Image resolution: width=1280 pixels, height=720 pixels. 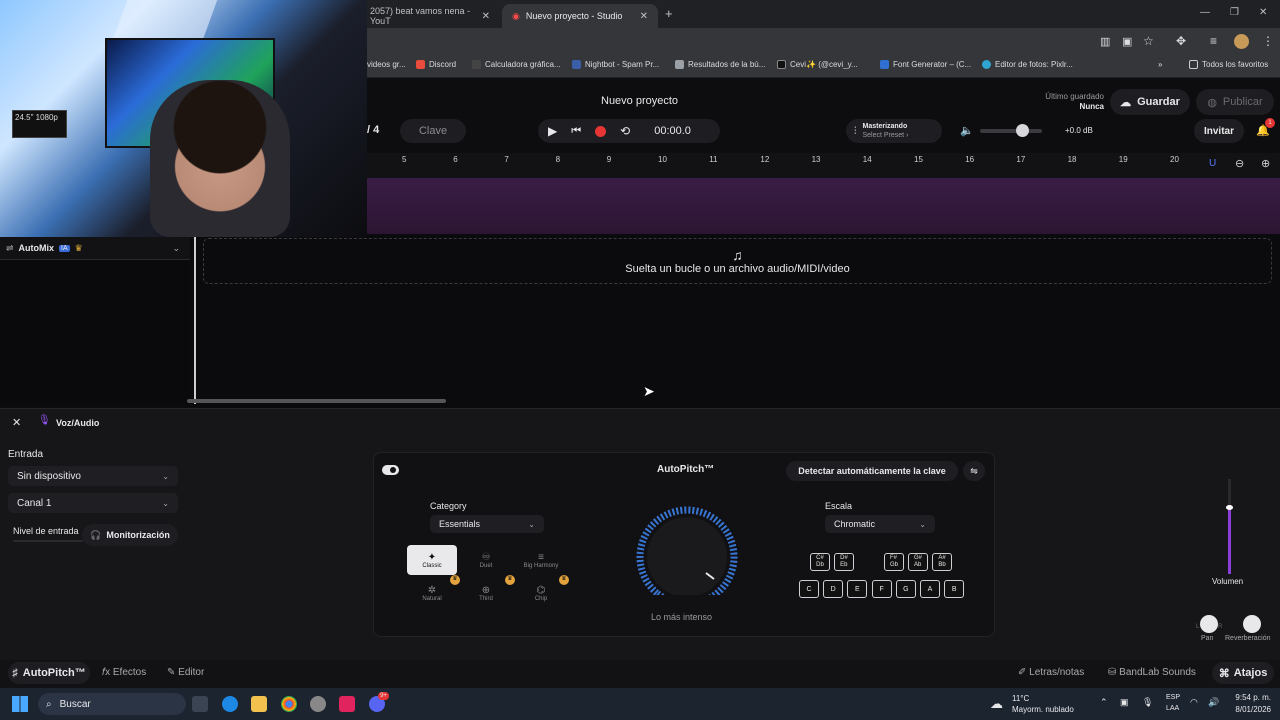 I want to click on track-lane, so click(x=823, y=206).